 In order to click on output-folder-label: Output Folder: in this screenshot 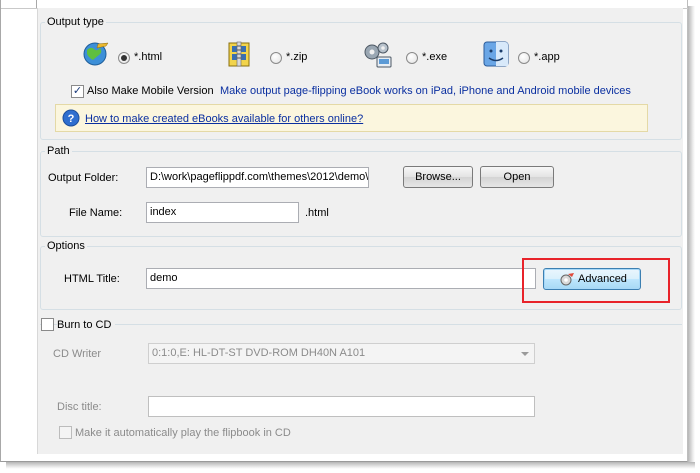, I will do `click(83, 178)`.